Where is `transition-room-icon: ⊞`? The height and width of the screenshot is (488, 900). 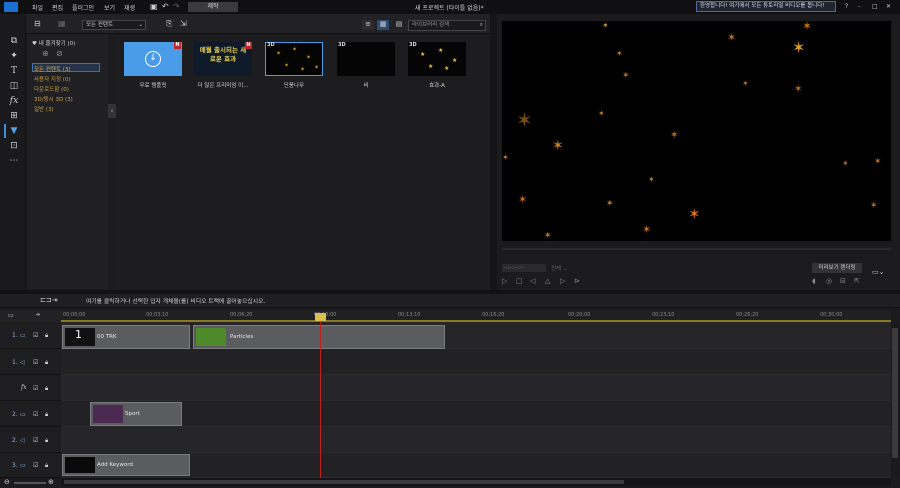
transition-room-icon: ⊞ is located at coordinates (14, 116).